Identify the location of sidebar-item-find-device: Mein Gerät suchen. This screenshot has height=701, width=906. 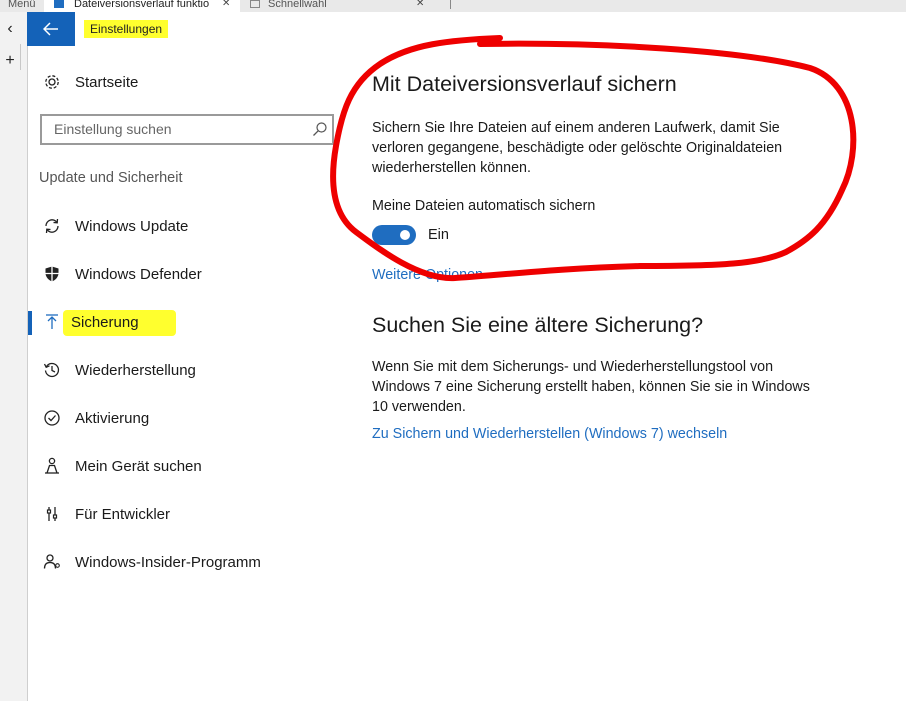
(122, 466).